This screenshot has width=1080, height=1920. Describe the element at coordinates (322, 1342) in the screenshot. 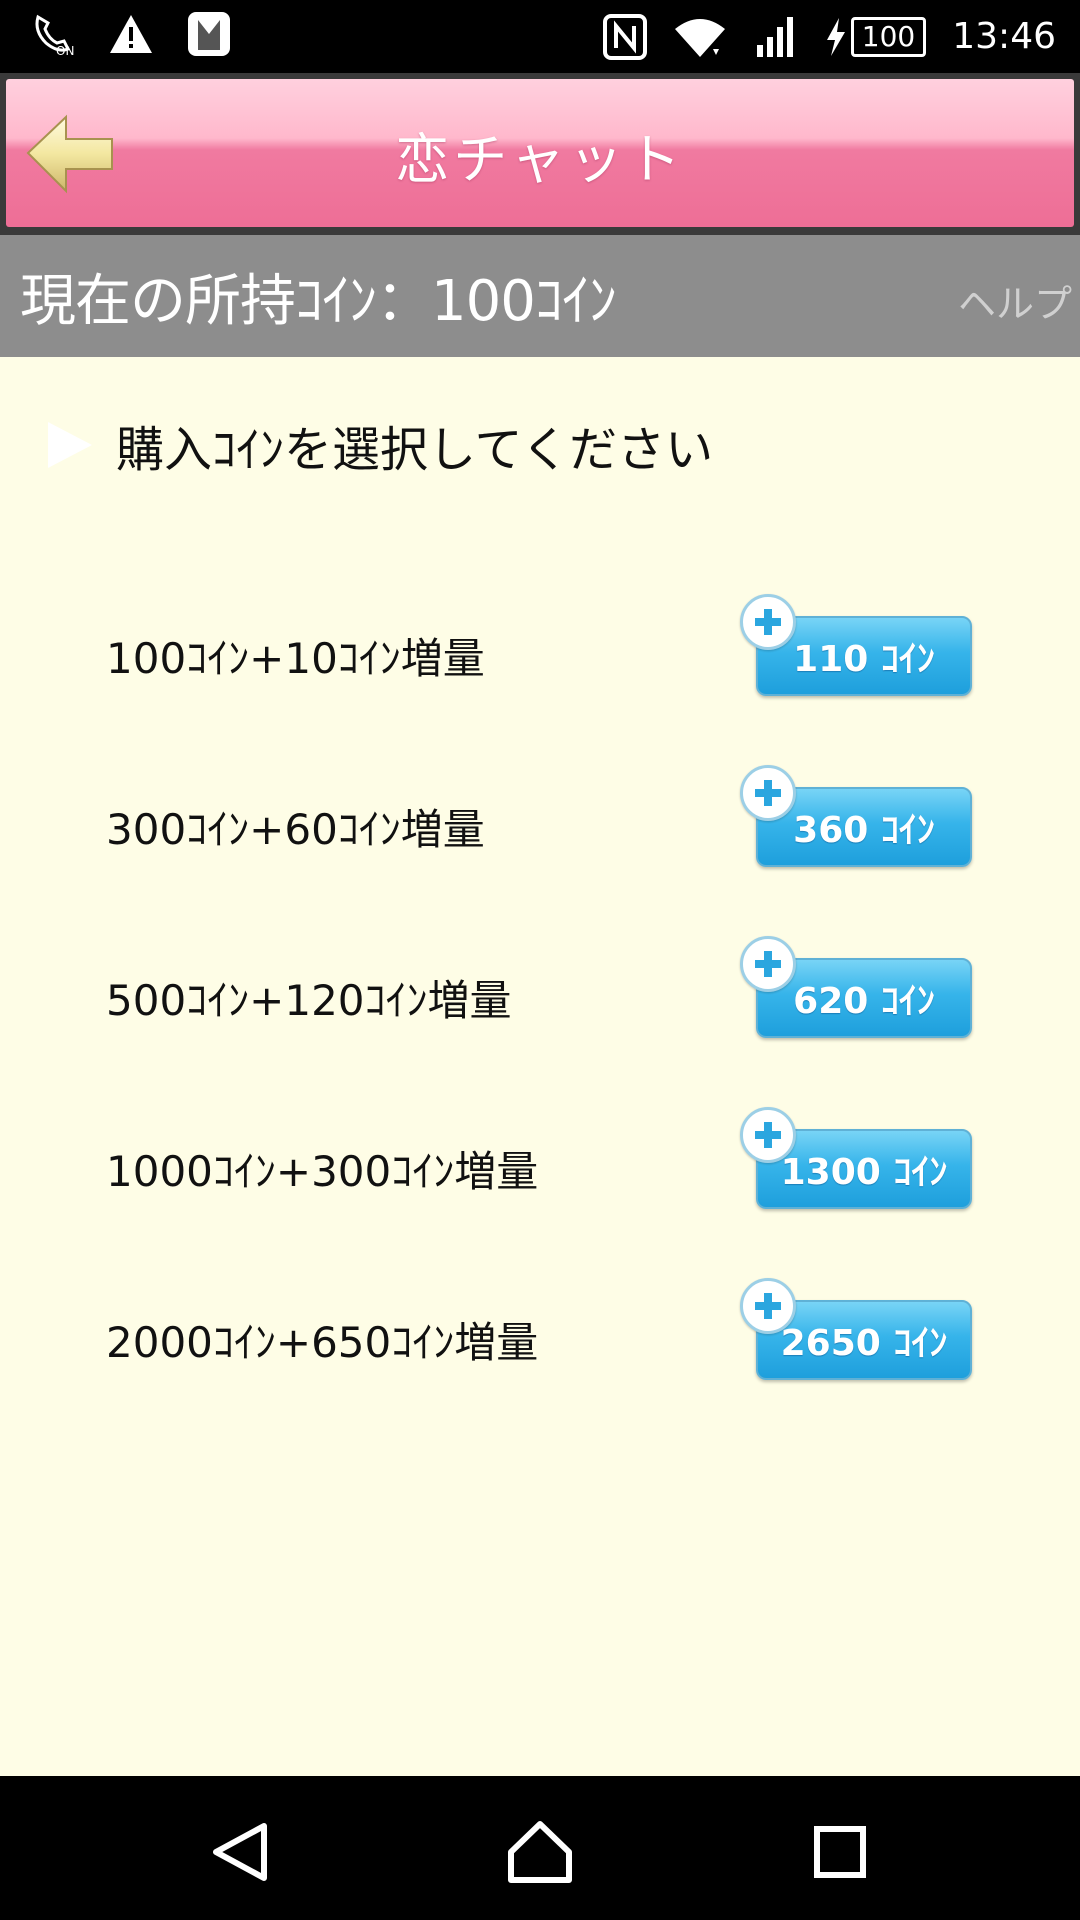

I see `package-label: 2000ｺｲﾝ+650ｺｲﾝ増量` at that location.